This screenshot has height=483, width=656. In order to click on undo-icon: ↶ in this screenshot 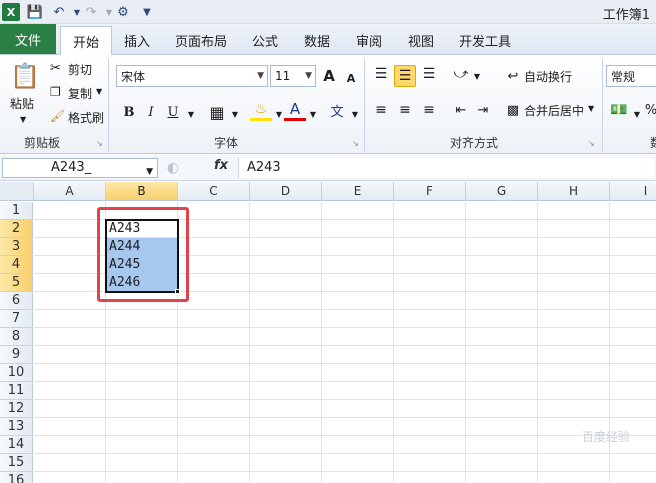, I will do `click(59, 12)`.